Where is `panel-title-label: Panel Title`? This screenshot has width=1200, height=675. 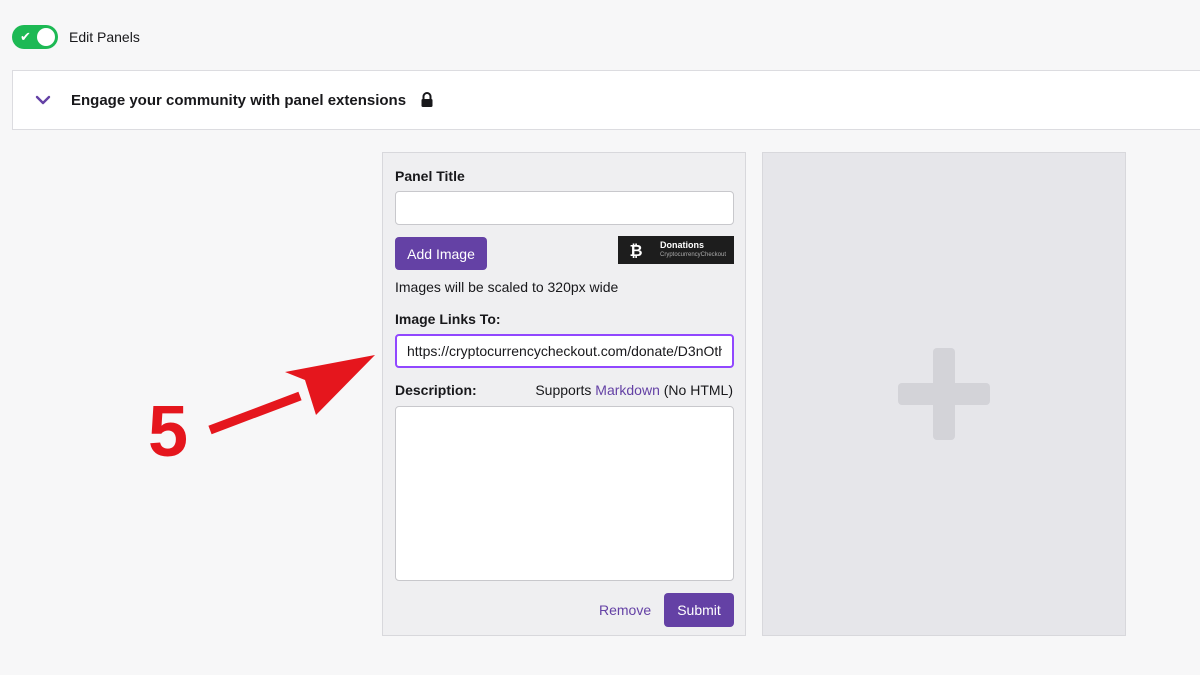 panel-title-label: Panel Title is located at coordinates (430, 176).